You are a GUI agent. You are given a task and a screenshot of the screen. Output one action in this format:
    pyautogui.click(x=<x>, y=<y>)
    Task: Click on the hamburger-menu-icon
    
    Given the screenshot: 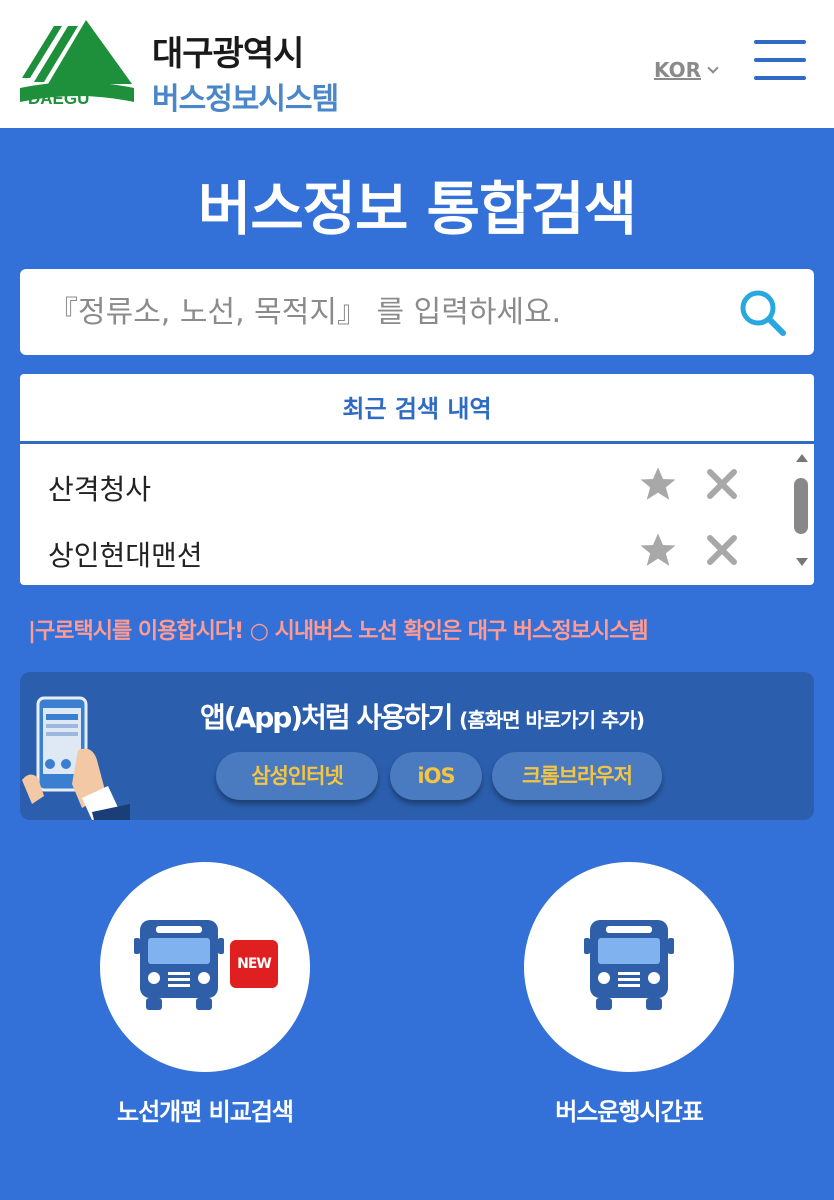 What is the action you would take?
    pyautogui.click(x=780, y=42)
    